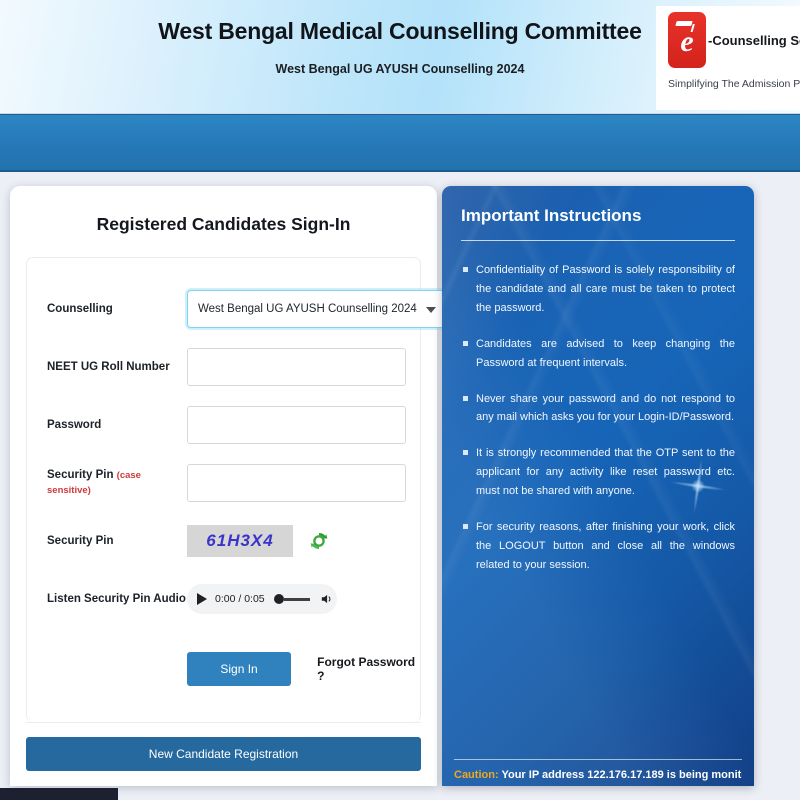 This screenshot has height=800, width=800. What do you see at coordinates (74, 424) in the screenshot?
I see `password-label: Password` at bounding box center [74, 424].